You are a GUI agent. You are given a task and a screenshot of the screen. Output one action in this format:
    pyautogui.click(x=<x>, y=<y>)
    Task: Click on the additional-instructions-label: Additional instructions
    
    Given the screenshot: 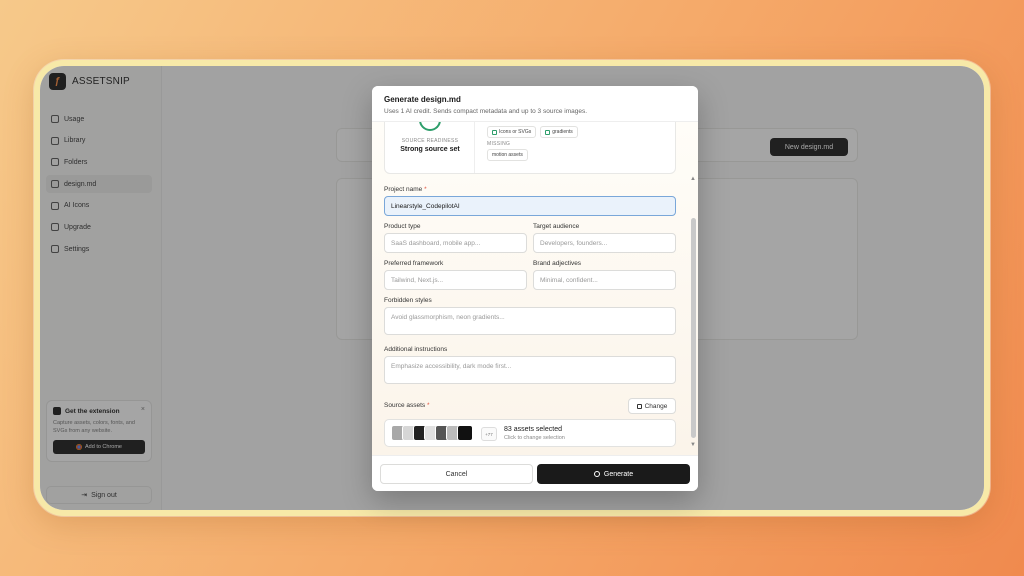 What is the action you would take?
    pyautogui.click(x=416, y=349)
    